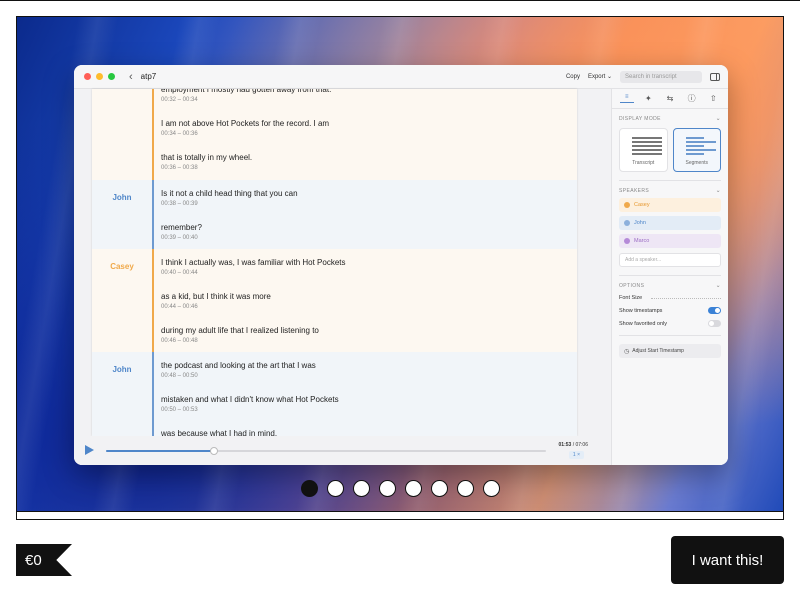 This screenshot has height=600, width=800. I want to click on transcript-line: remember? 00:39 – 00:40, so click(361, 232).